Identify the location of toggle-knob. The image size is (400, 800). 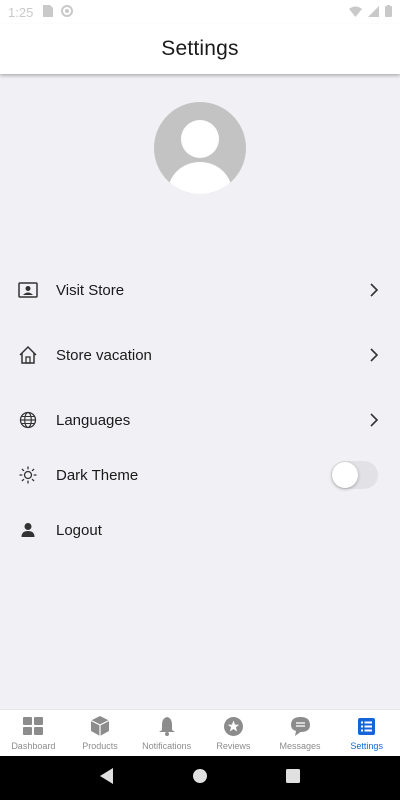
(345, 475).